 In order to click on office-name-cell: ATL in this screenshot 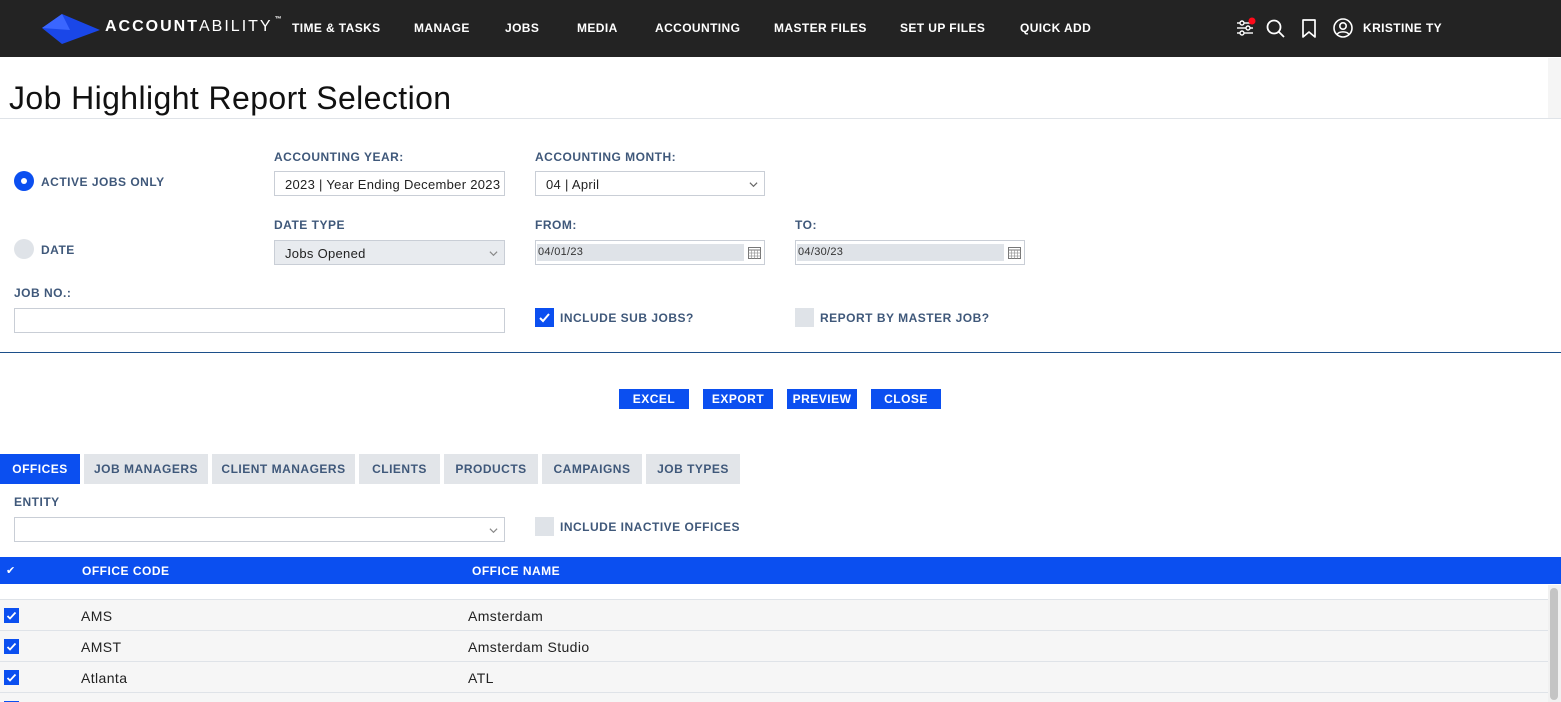, I will do `click(481, 678)`.